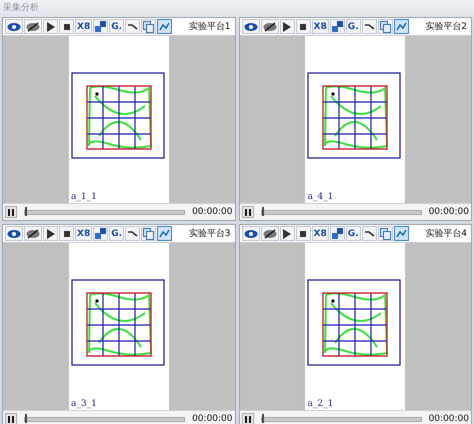 The height and width of the screenshot is (424, 474). I want to click on panel-title: 实验平台2, so click(446, 26).